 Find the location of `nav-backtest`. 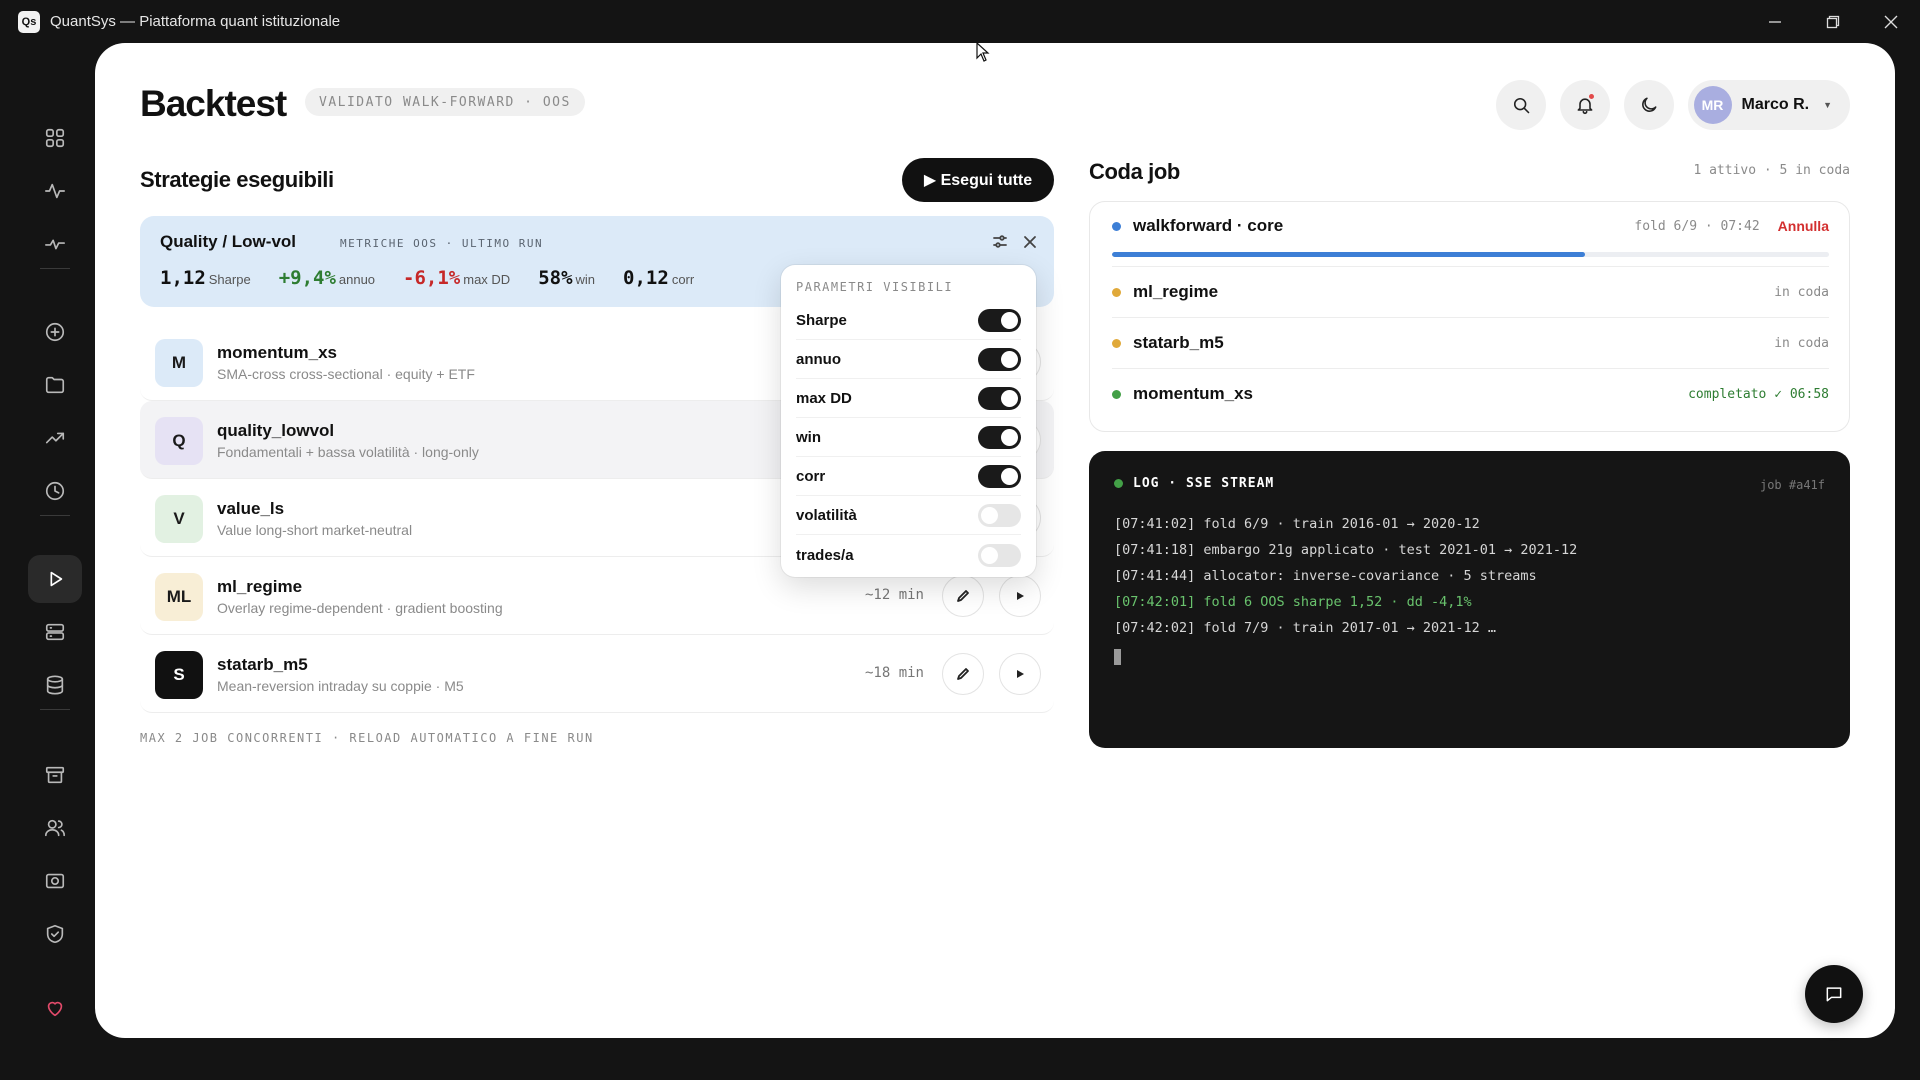

nav-backtest is located at coordinates (55, 579).